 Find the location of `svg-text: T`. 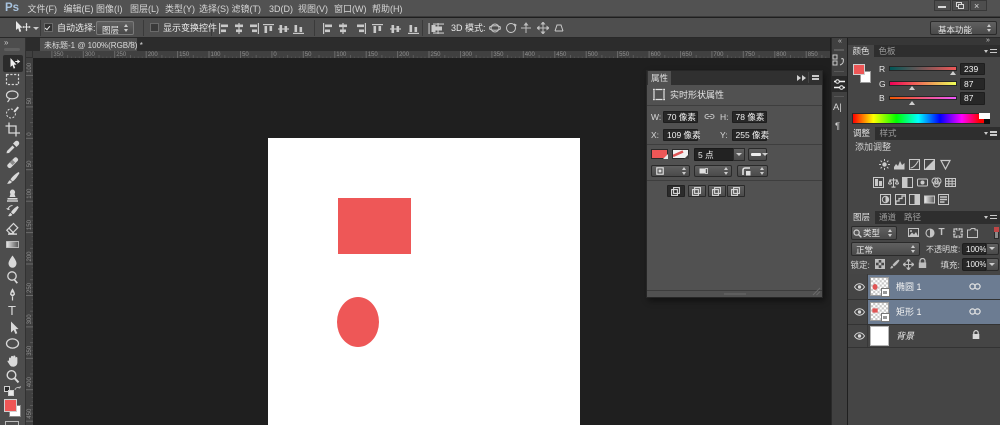

svg-text: T is located at coordinates (12, 310).